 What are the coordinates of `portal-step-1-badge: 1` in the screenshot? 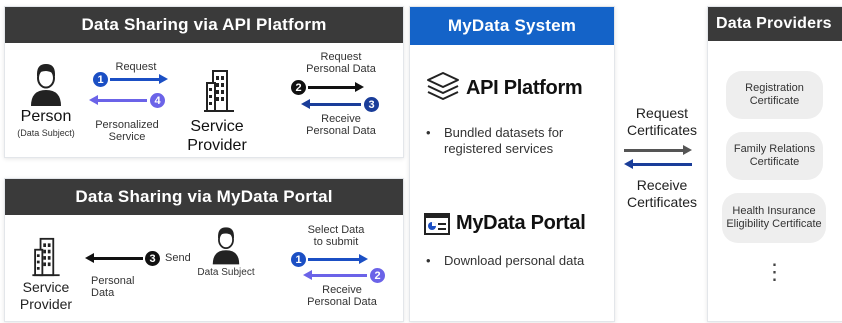 It's located at (298, 259).